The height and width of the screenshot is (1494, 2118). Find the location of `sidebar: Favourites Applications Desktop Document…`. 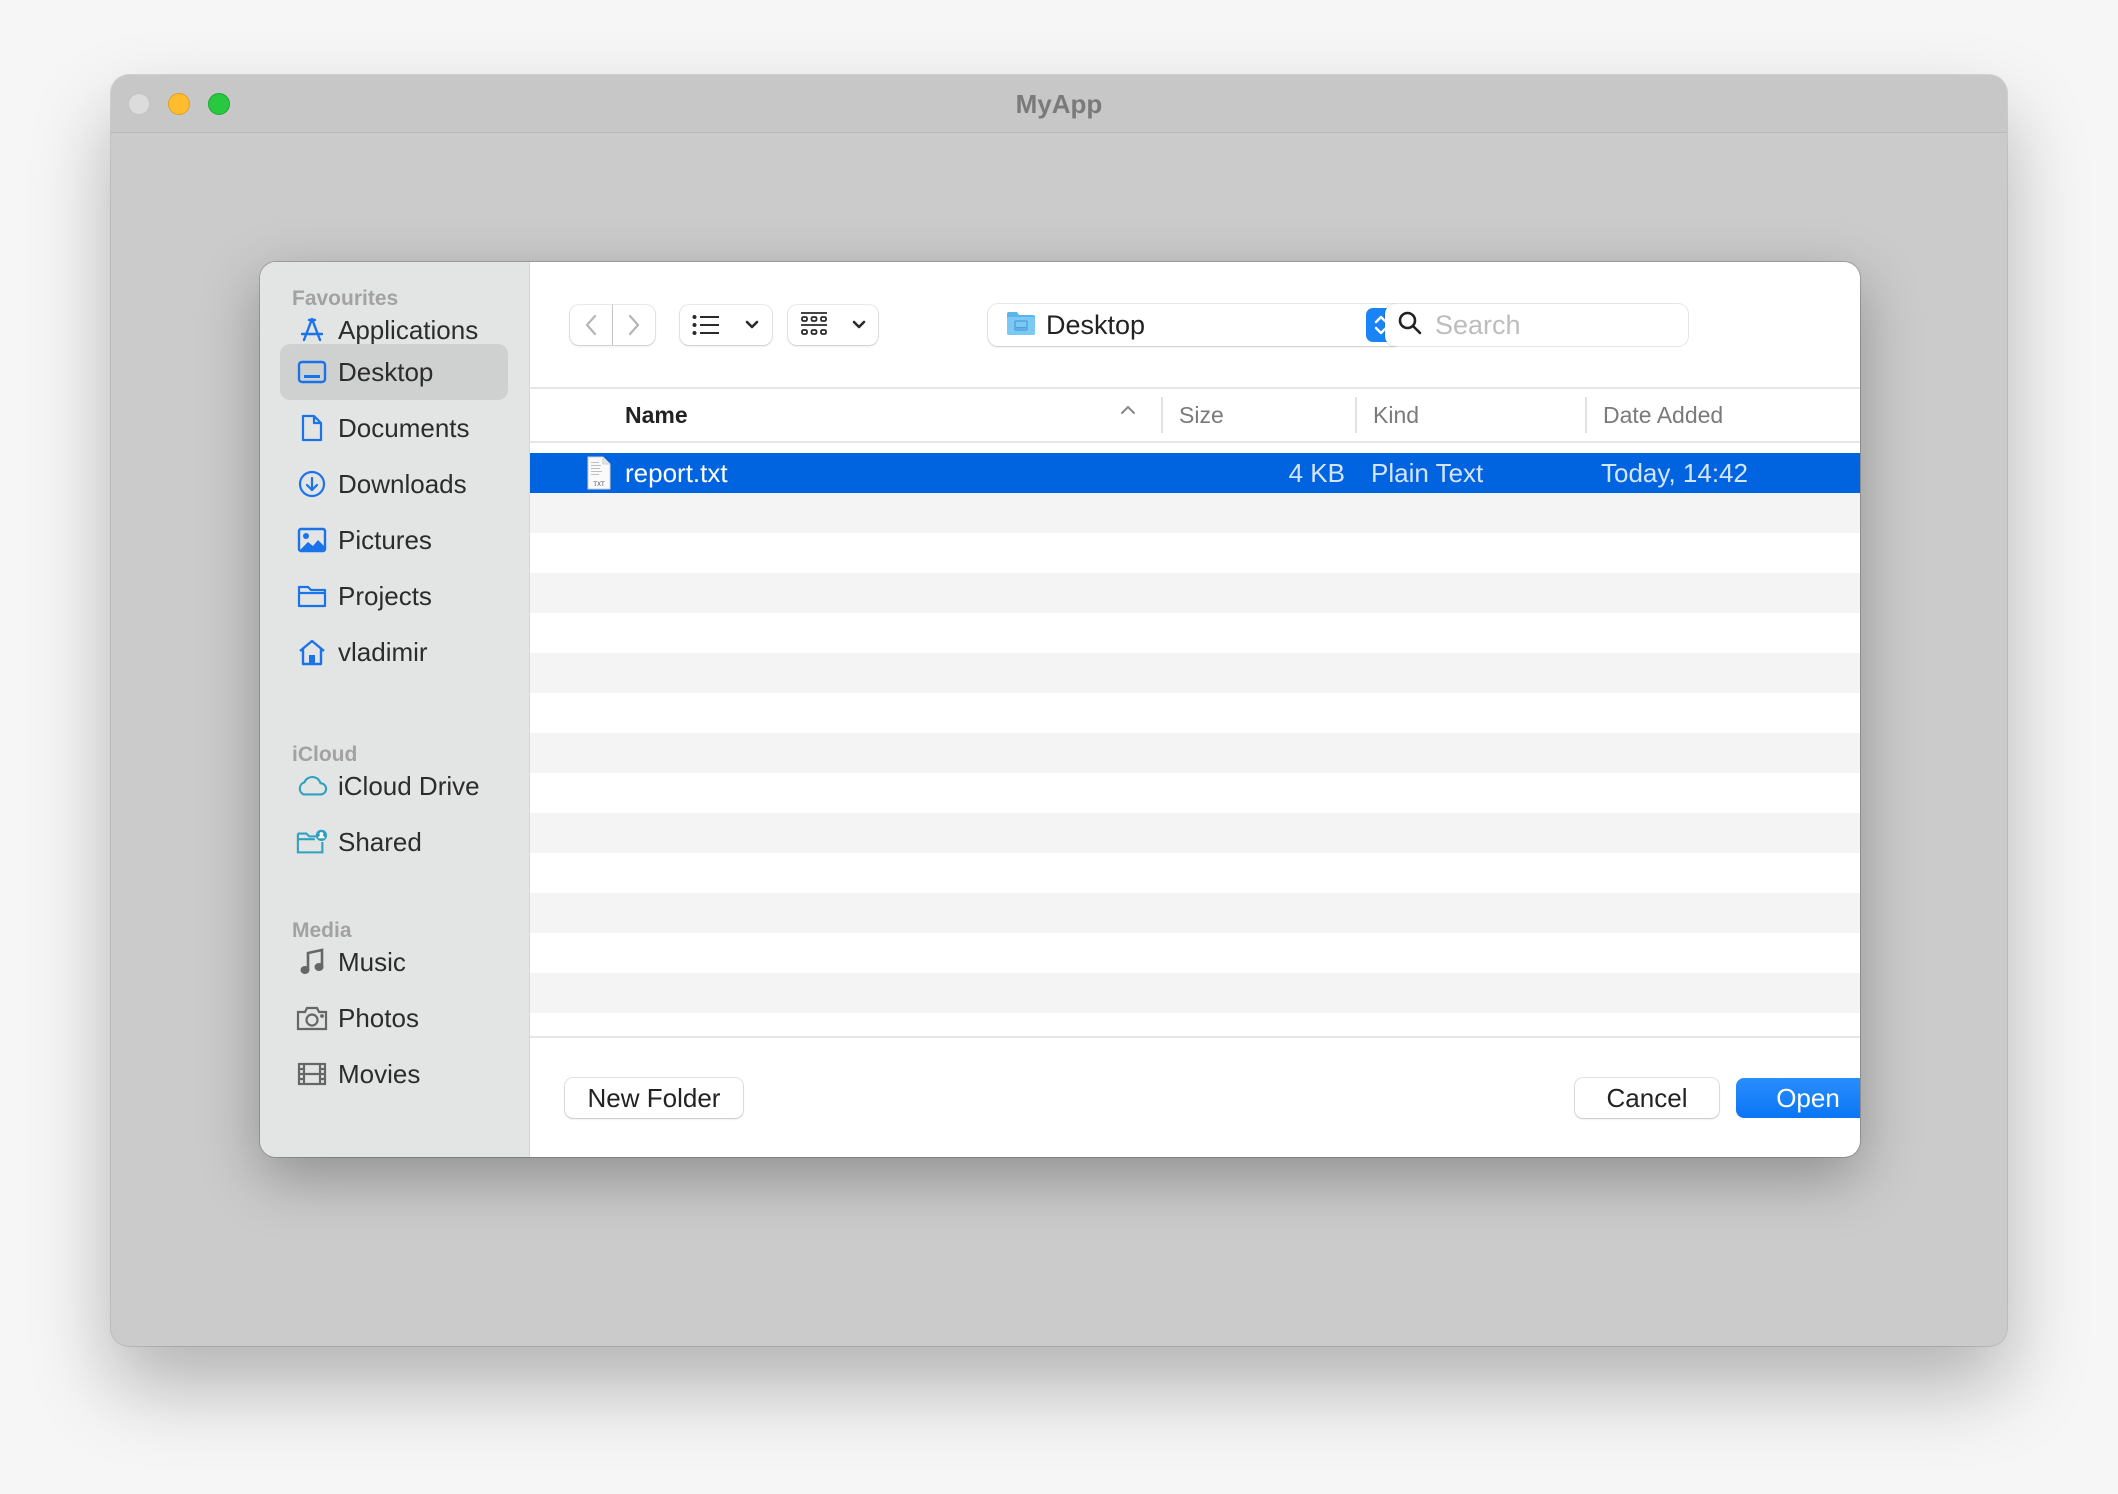

sidebar: Favourites Applications Desktop Document… is located at coordinates (395, 709).